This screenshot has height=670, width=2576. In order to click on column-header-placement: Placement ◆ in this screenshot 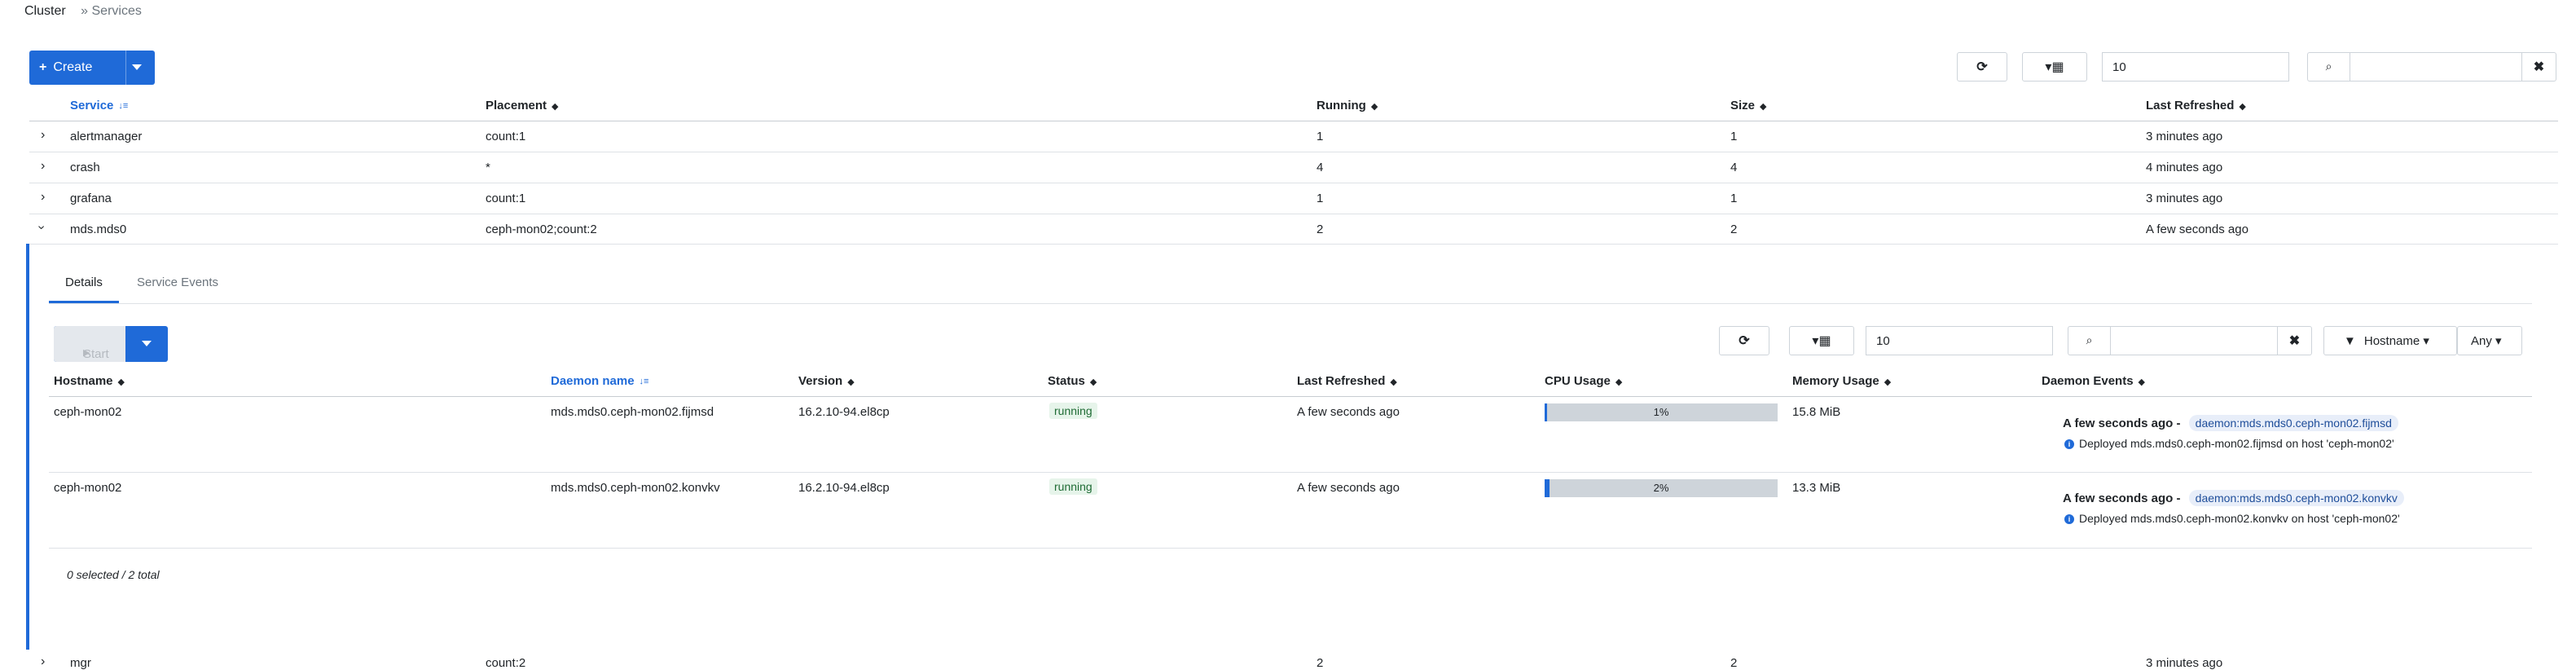, I will do `click(522, 105)`.